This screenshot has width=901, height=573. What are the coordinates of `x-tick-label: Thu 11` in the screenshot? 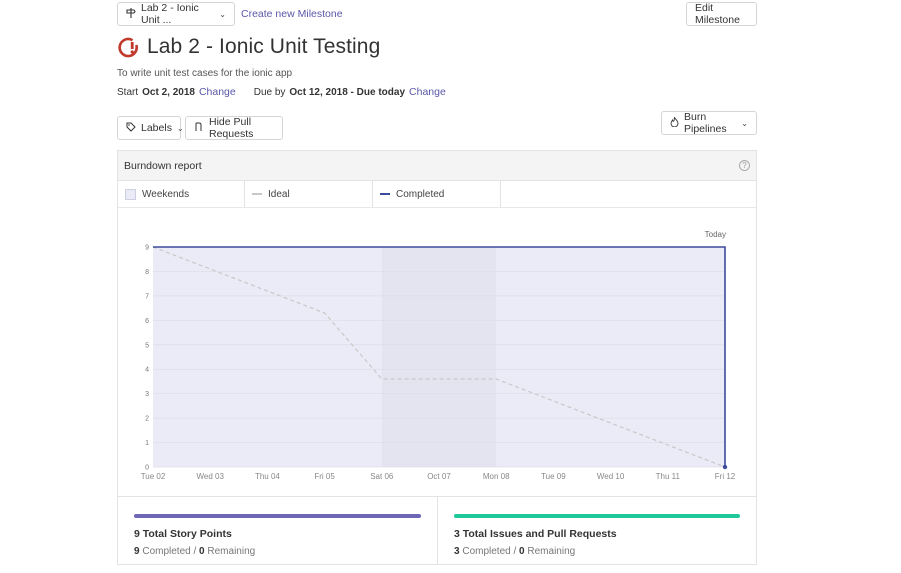 It's located at (668, 476).